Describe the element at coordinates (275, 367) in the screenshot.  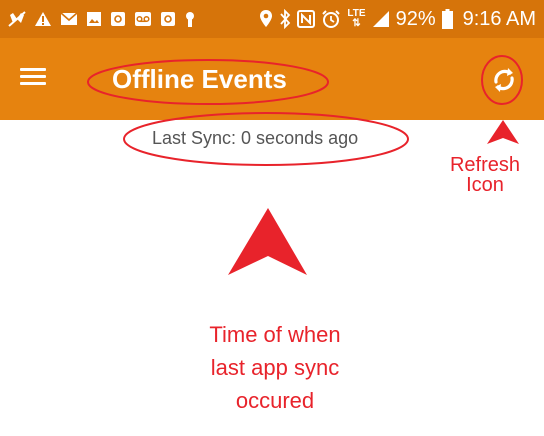
I see `sync-annotation-label: Time of when last app sync occured` at that location.